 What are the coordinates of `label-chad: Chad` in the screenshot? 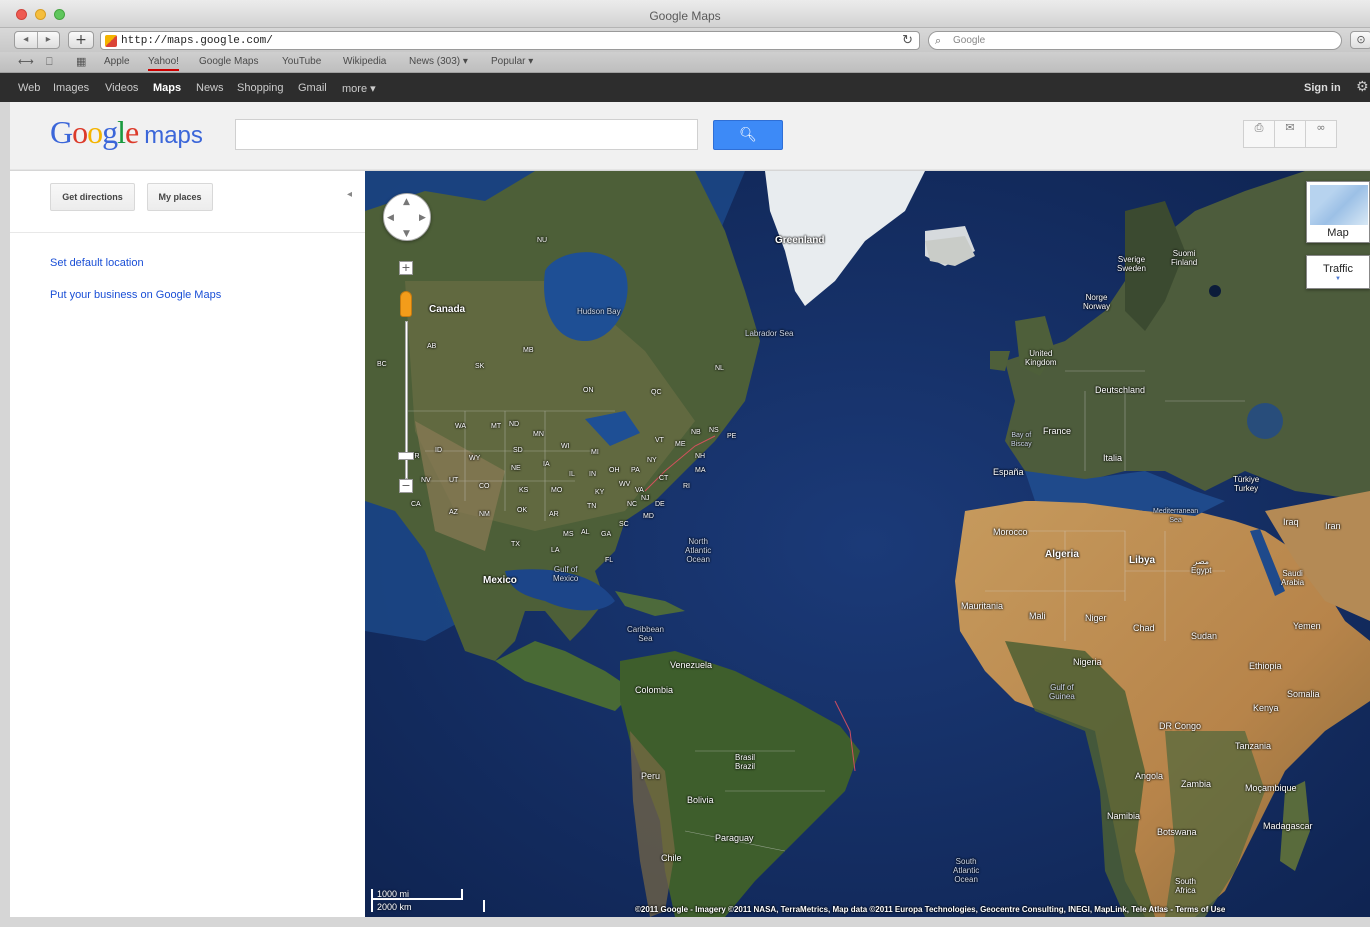 It's located at (1144, 628).